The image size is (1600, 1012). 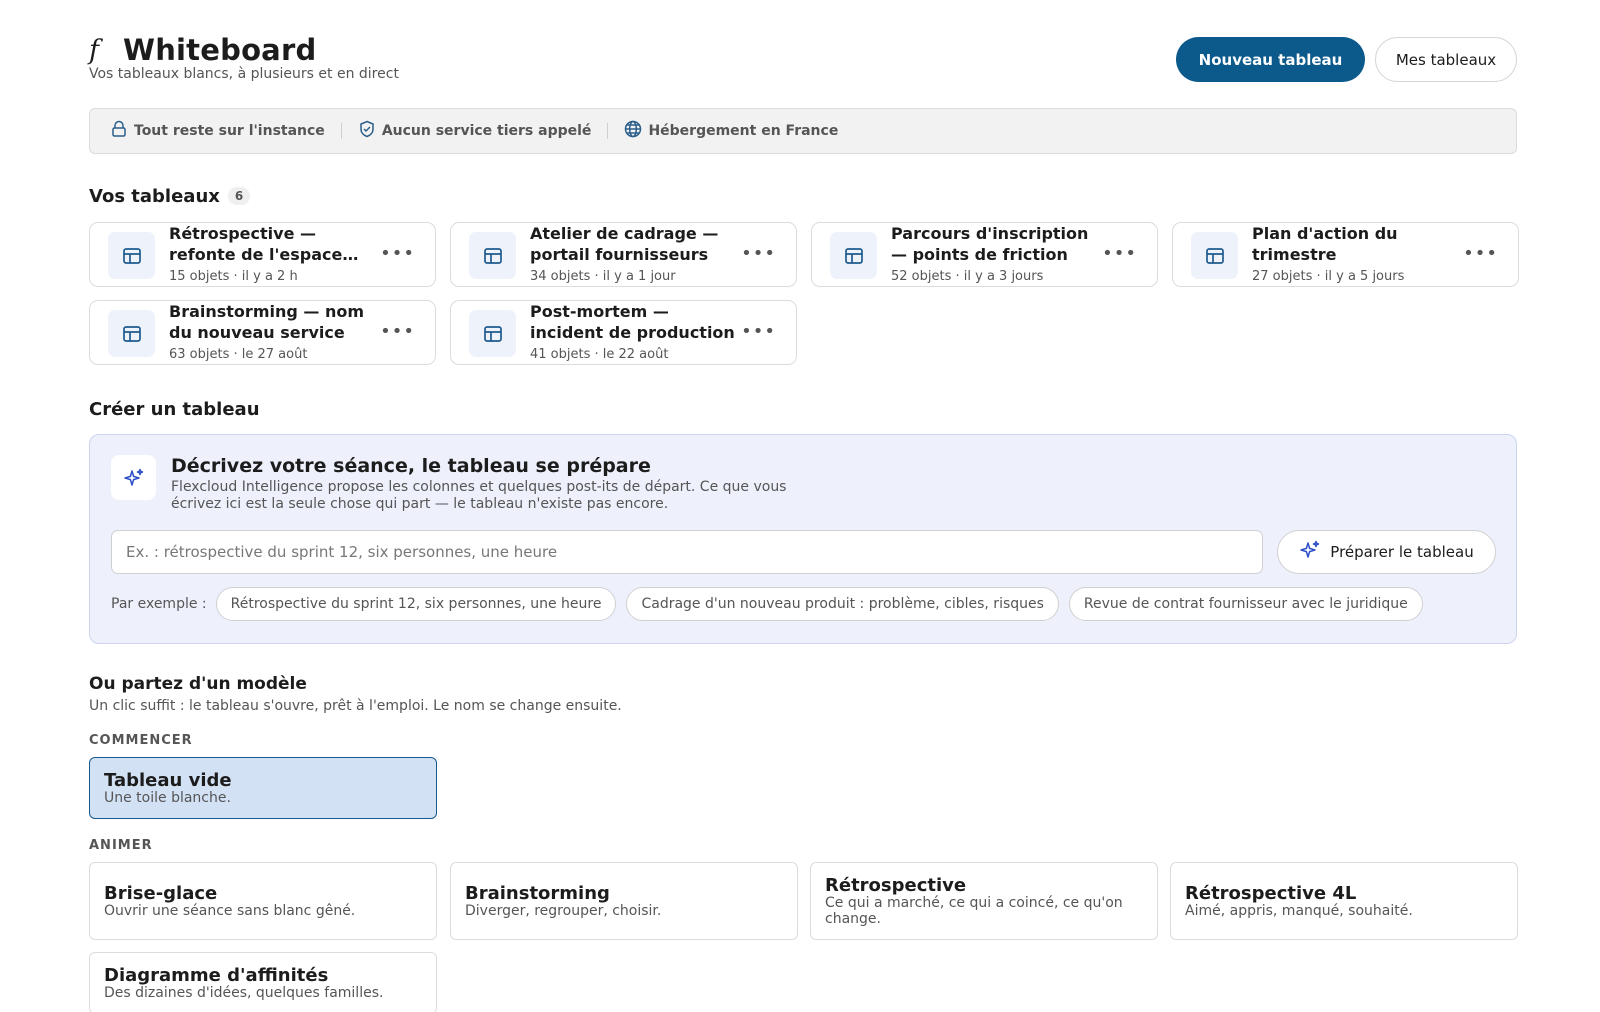 What do you see at coordinates (94, 50) in the screenshot?
I see `logo-mark: 𝑓` at bounding box center [94, 50].